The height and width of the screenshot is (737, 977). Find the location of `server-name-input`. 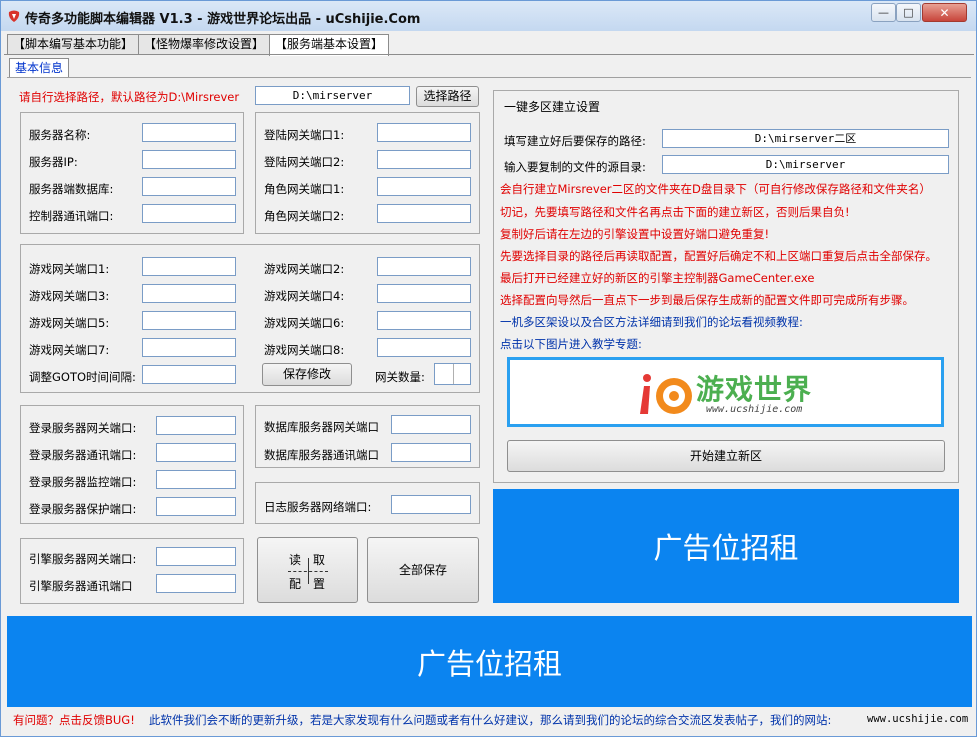

server-name-input is located at coordinates (189, 132).